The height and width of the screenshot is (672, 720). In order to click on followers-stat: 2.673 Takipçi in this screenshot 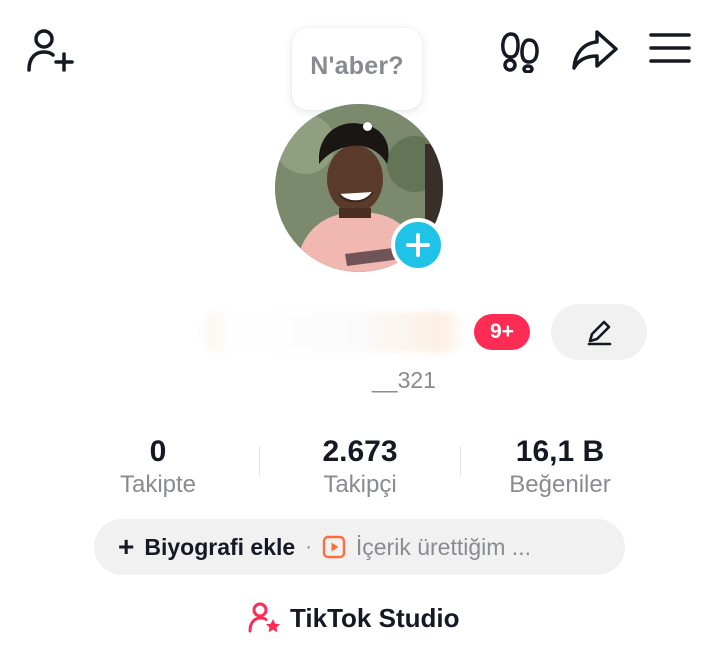, I will do `click(360, 466)`.